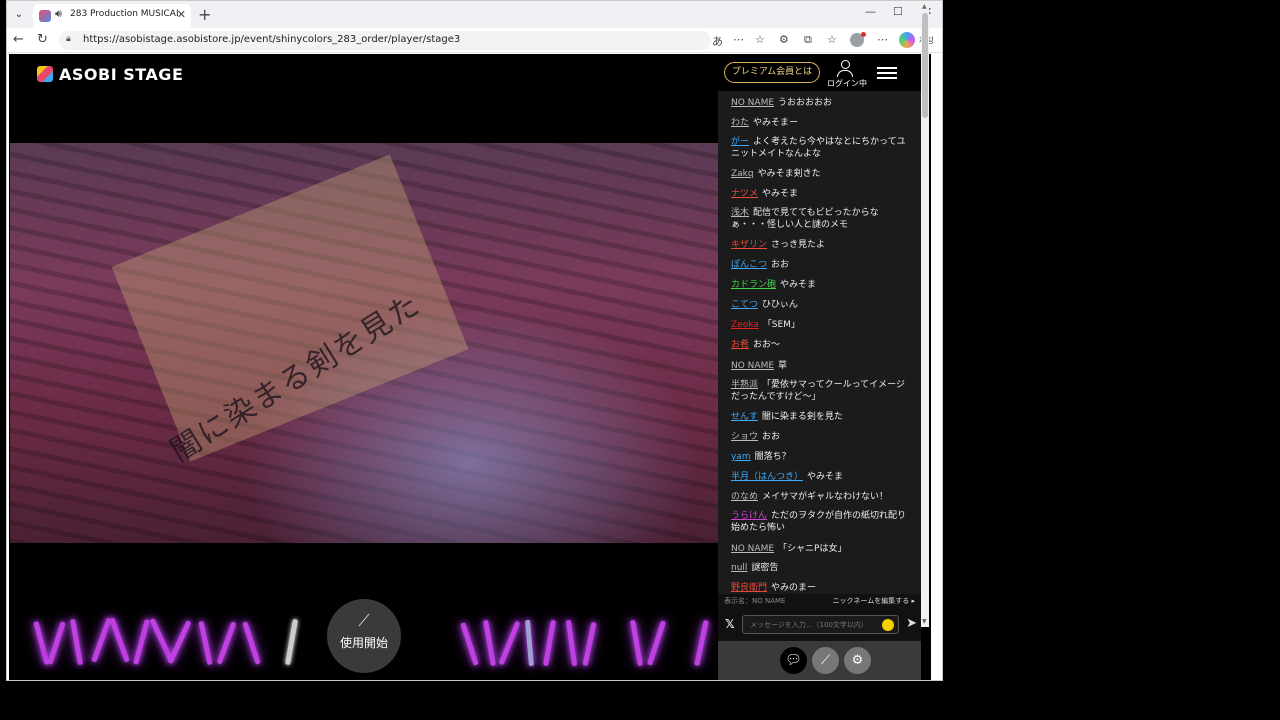 This screenshot has height=720, width=1280. I want to click on close-tab-icon: ✕, so click(181, 14).